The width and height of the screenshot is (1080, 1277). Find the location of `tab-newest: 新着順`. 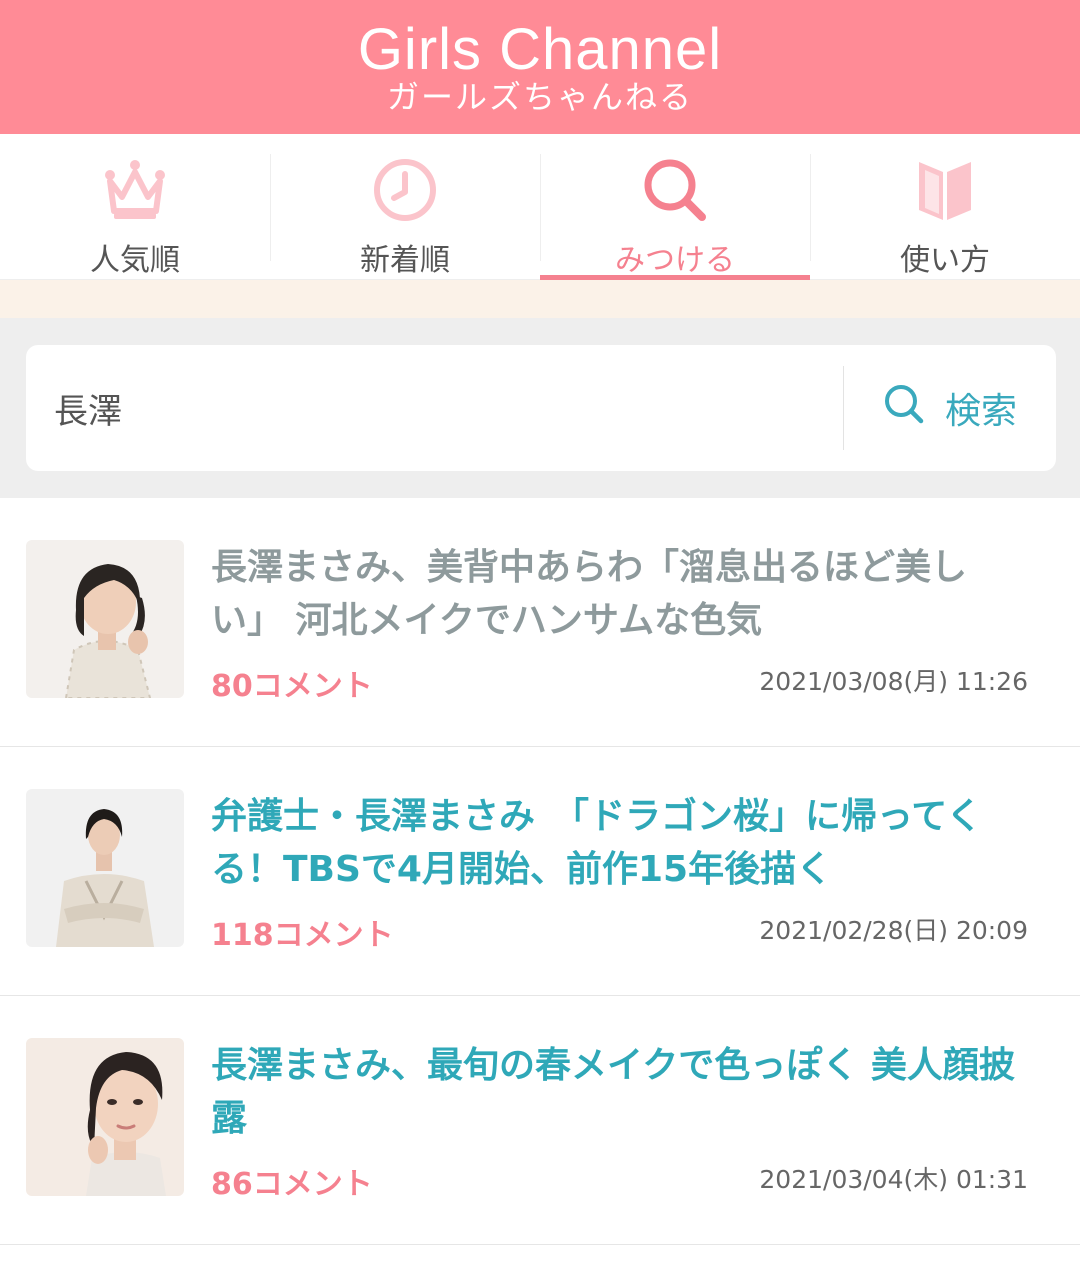

tab-newest: 新着順 is located at coordinates (405, 206).